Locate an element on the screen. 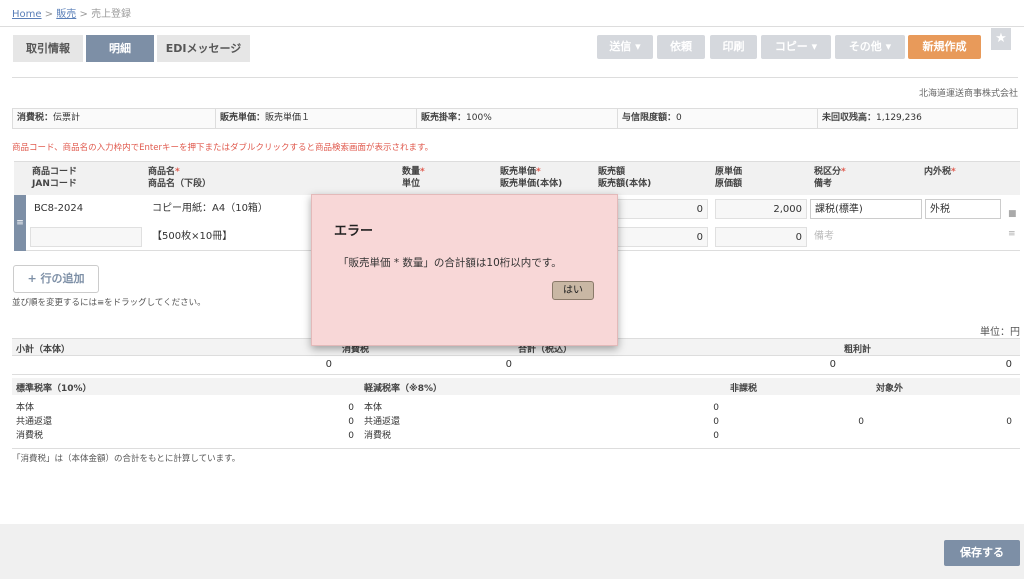 The width and height of the screenshot is (1024, 579). breadcrumb-current: 売上登録 is located at coordinates (111, 14).